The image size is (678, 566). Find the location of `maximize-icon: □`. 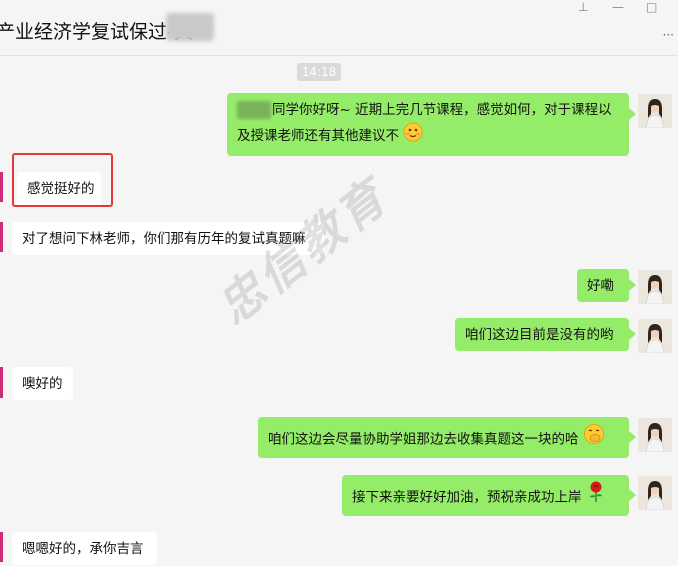

maximize-icon: □ is located at coordinates (651, 7).